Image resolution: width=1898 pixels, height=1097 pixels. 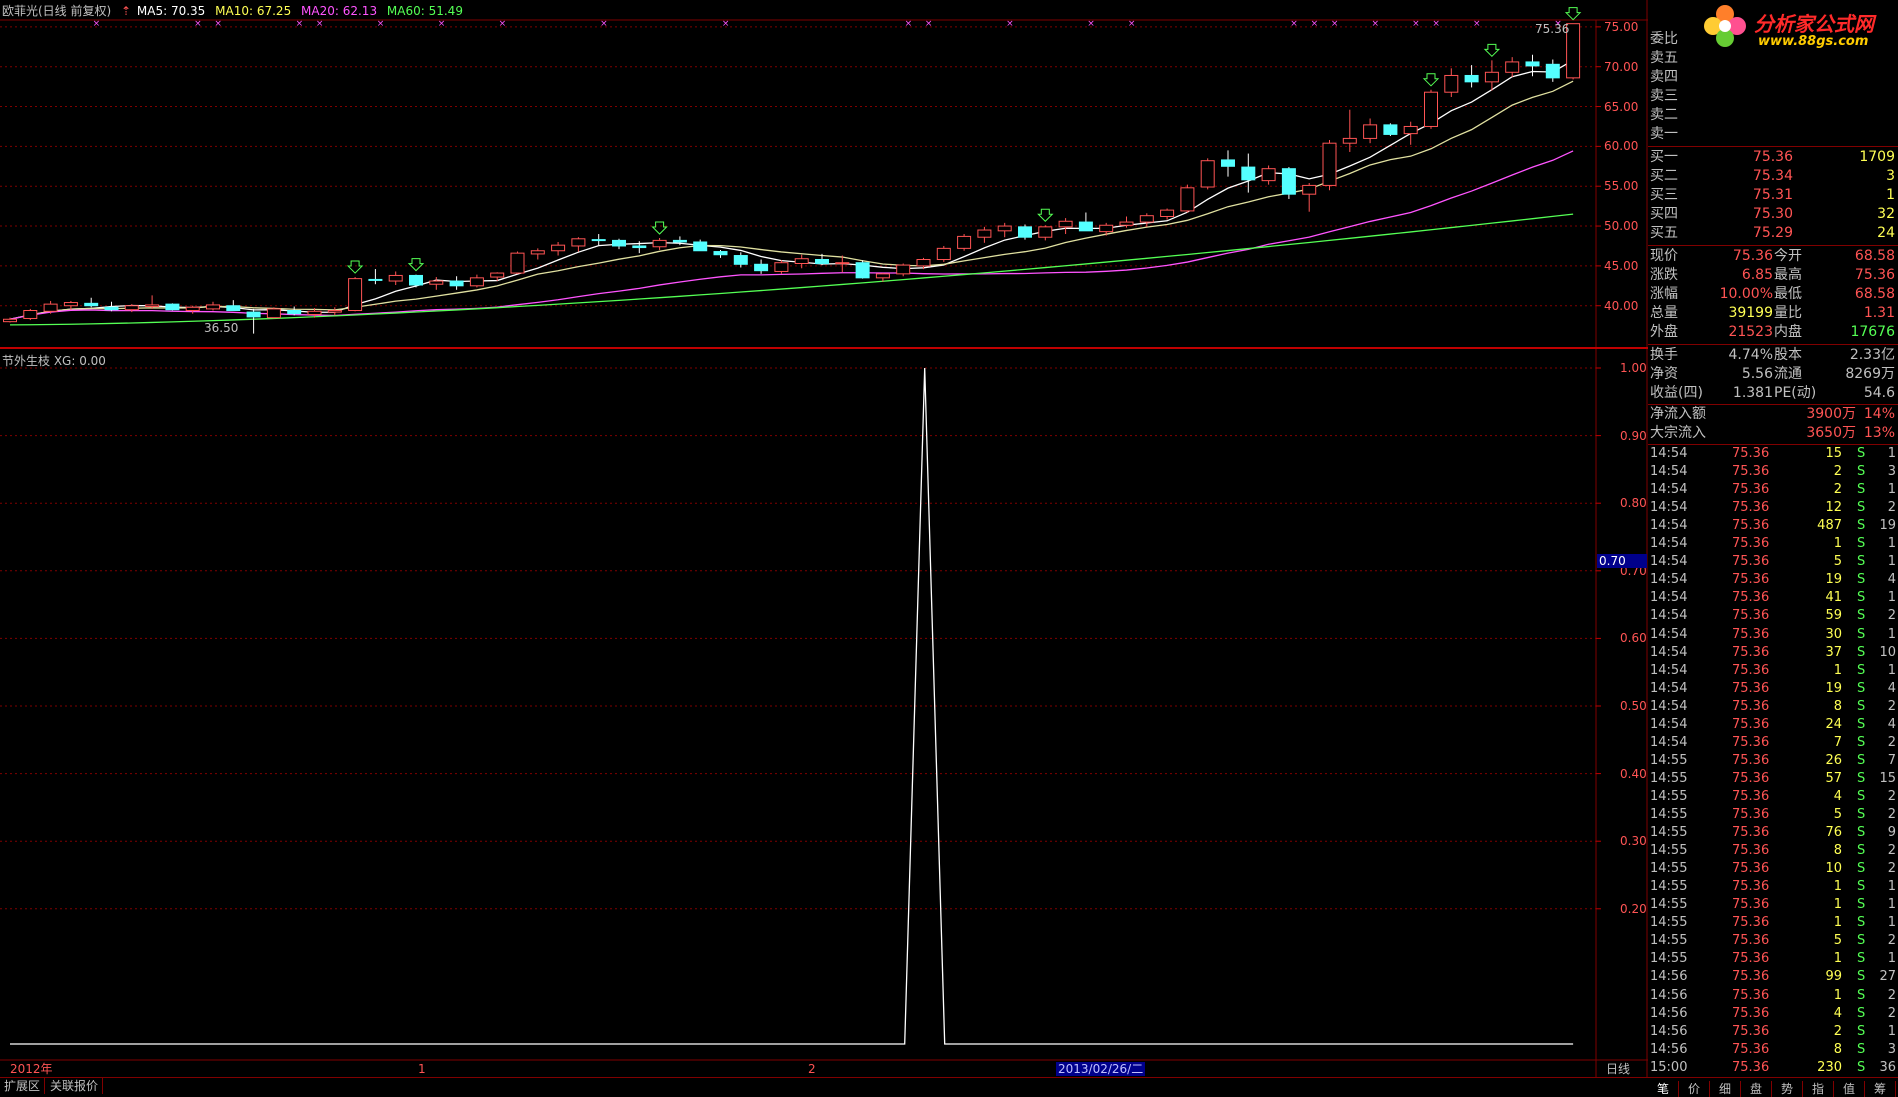 I want to click on buy-row: 买四 75.30 32, so click(x=1773, y=214).